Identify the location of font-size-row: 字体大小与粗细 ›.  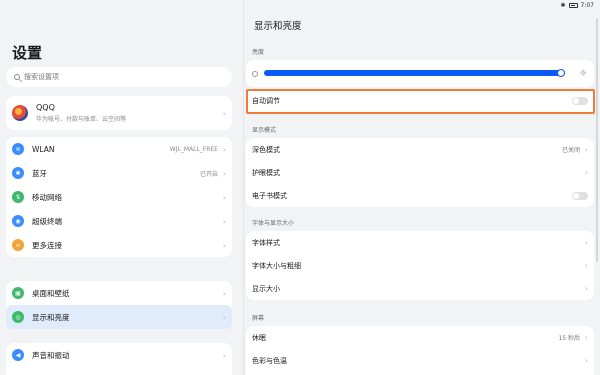
(420, 265).